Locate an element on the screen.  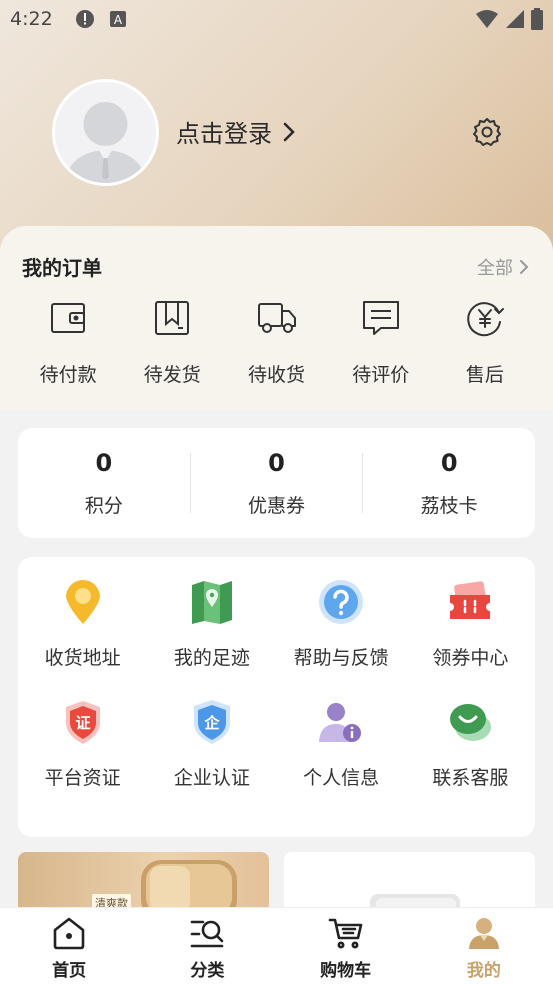
service-address: 收货地址 is located at coordinates (82, 623).